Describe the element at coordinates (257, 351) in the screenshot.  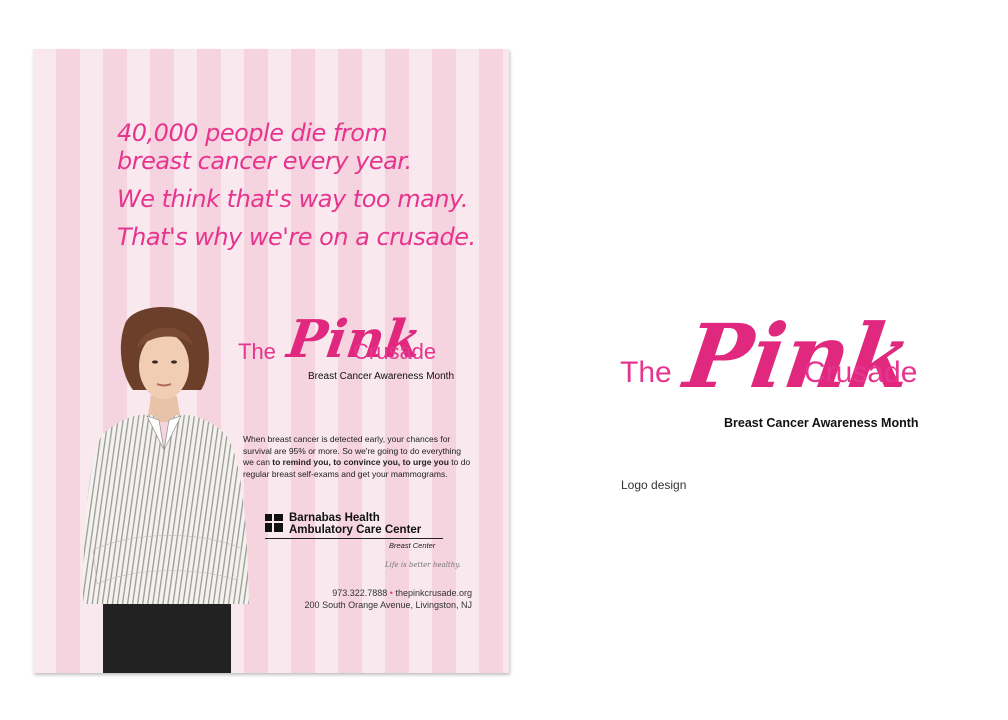
I see `logo-the-text: The` at that location.